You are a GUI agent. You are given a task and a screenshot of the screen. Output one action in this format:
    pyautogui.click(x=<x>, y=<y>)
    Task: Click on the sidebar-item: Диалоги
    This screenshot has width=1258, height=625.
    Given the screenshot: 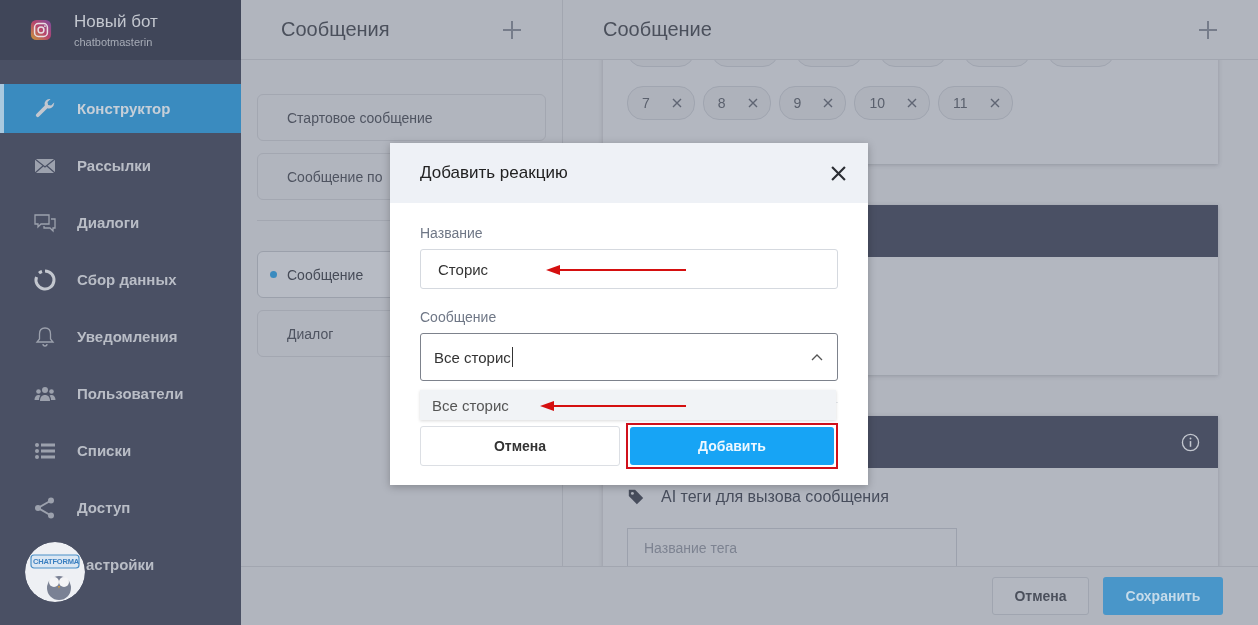 What is the action you would take?
    pyautogui.click(x=120, y=222)
    